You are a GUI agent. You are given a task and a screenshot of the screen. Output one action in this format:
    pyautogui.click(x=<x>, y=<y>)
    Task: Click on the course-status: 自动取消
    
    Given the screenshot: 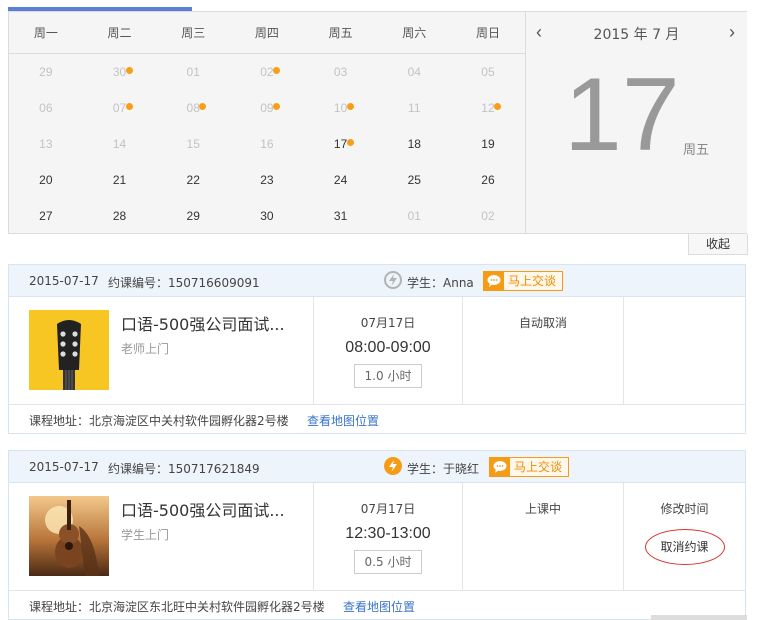 What is the action you would take?
    pyautogui.click(x=543, y=350)
    